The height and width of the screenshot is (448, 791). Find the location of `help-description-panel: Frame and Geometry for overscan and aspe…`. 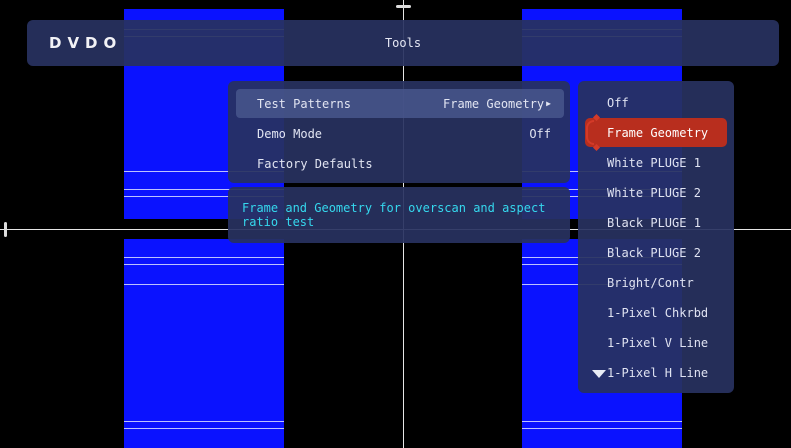

help-description-panel: Frame and Geometry for overscan and aspe… is located at coordinates (399, 215).